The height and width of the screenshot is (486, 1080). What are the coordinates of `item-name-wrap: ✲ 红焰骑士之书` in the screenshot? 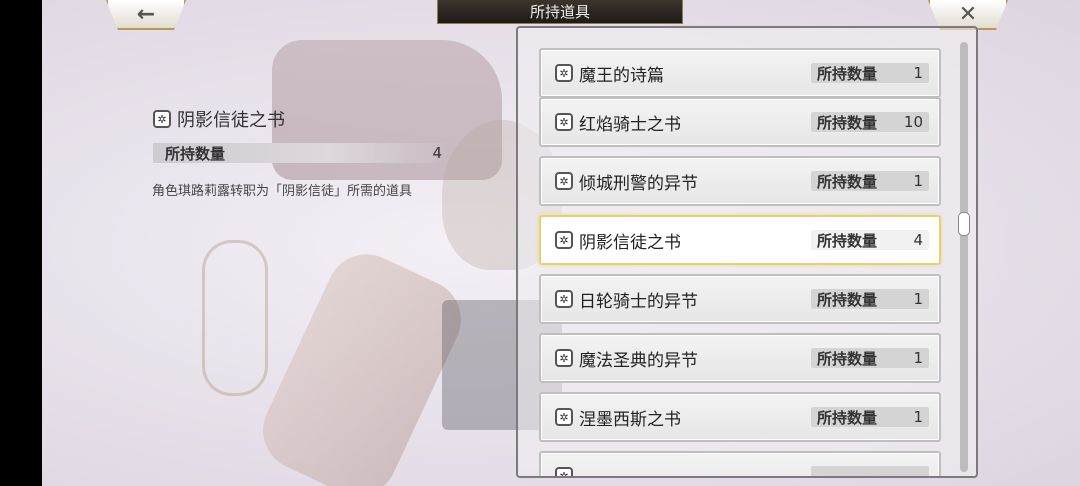 It's located at (618, 122).